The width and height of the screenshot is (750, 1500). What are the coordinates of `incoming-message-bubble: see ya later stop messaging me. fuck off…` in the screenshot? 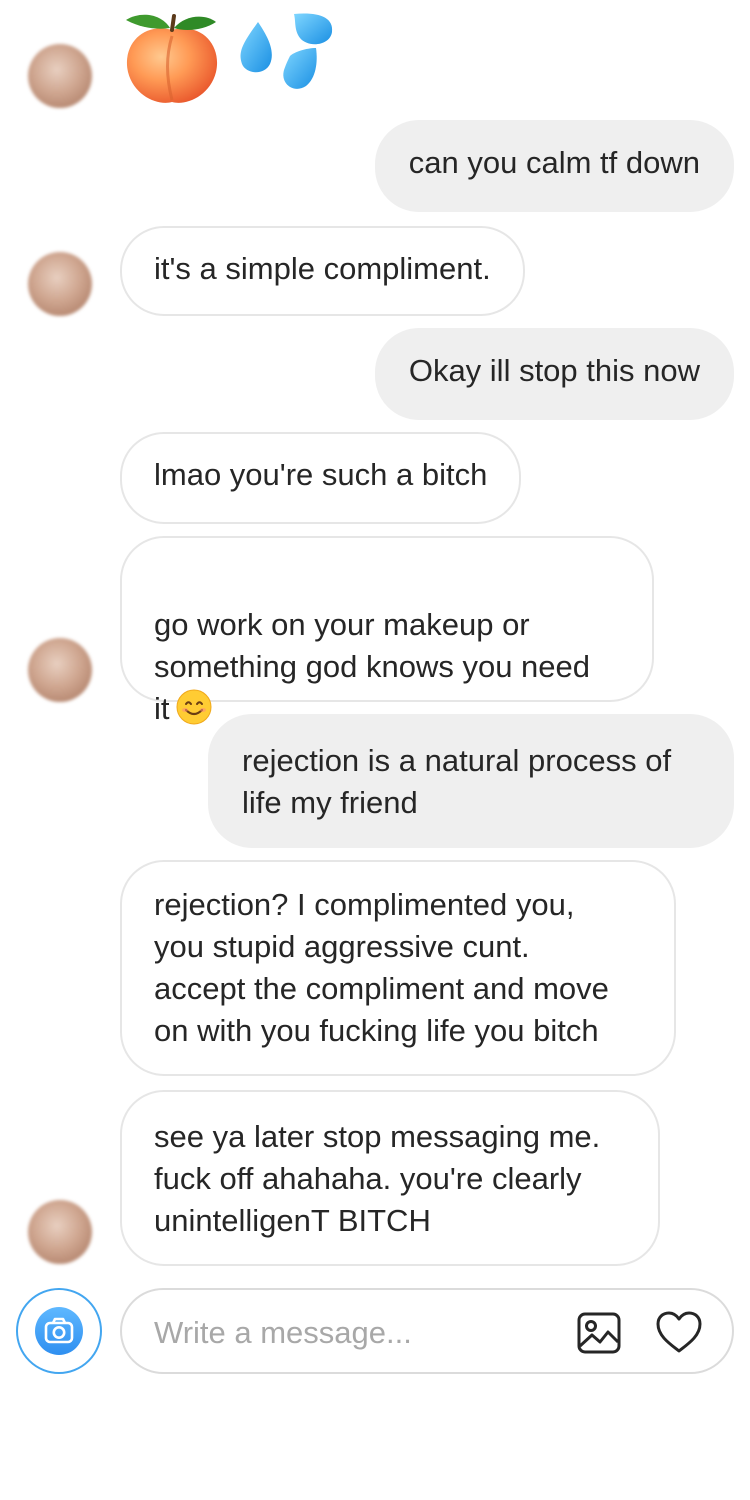 It's located at (390, 1178).